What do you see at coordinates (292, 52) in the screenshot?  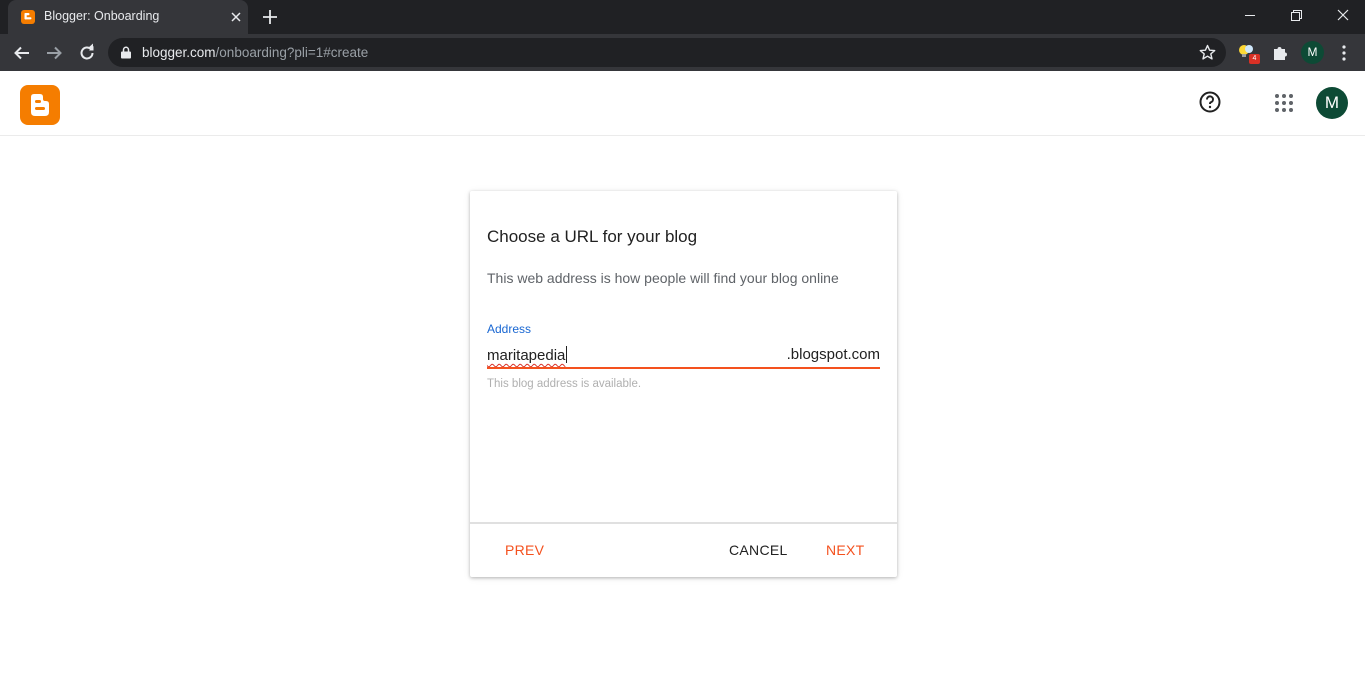 I see `url-path: /onboarding?pli=1#create` at bounding box center [292, 52].